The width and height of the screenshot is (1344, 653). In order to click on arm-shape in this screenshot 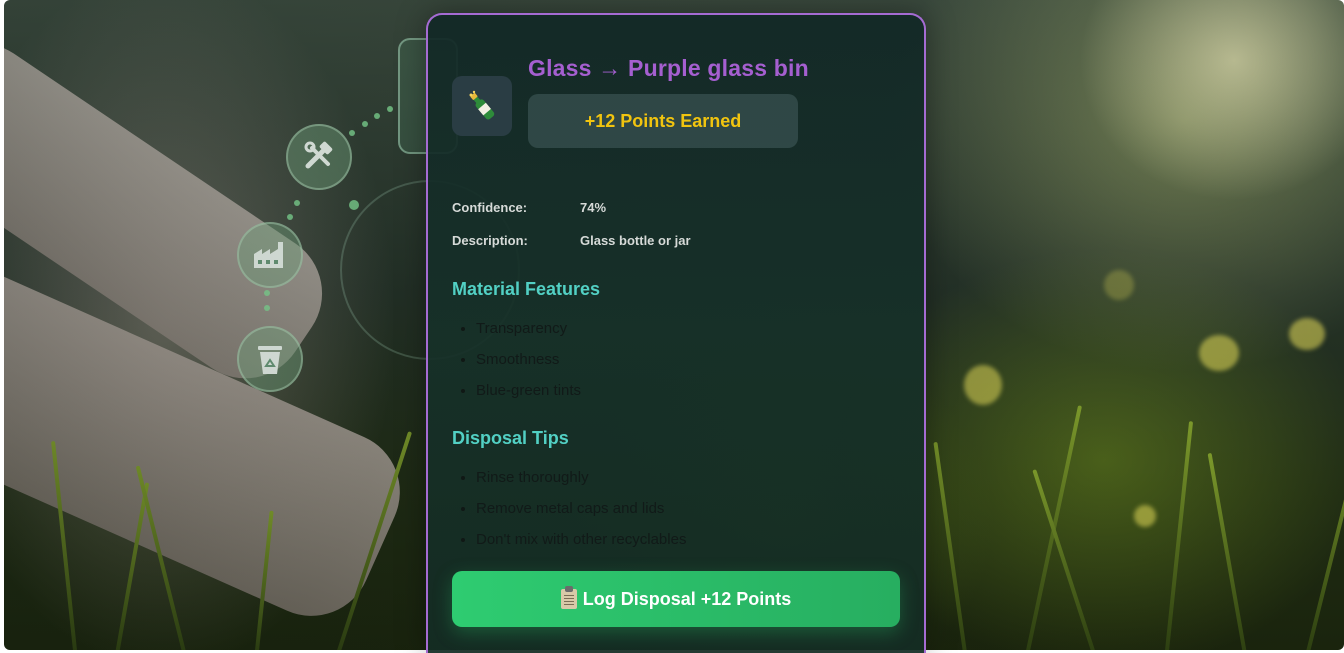, I will do `click(175, 211)`.